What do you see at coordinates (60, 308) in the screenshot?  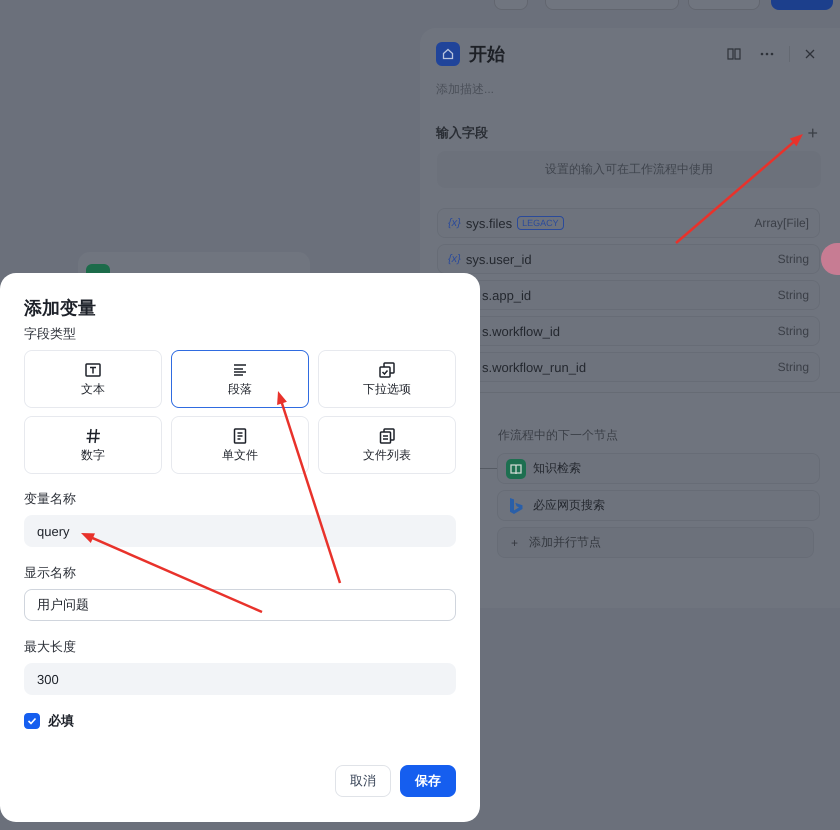 I see `dialog-title: 添加变量` at bounding box center [60, 308].